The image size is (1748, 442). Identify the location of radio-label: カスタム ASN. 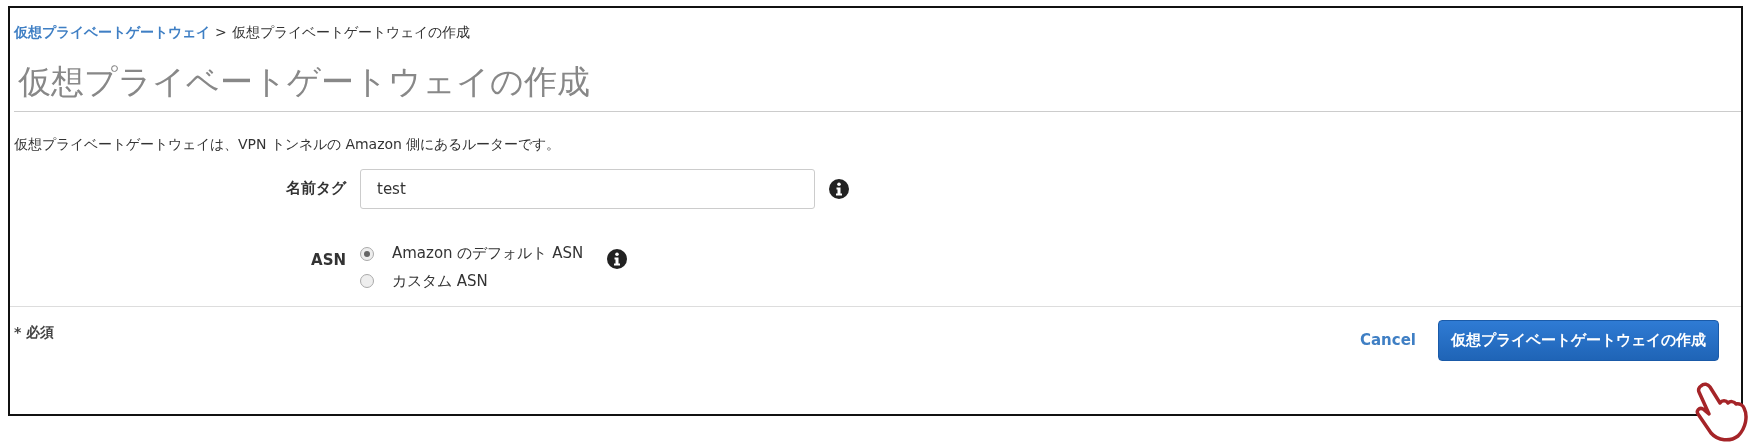
(440, 281).